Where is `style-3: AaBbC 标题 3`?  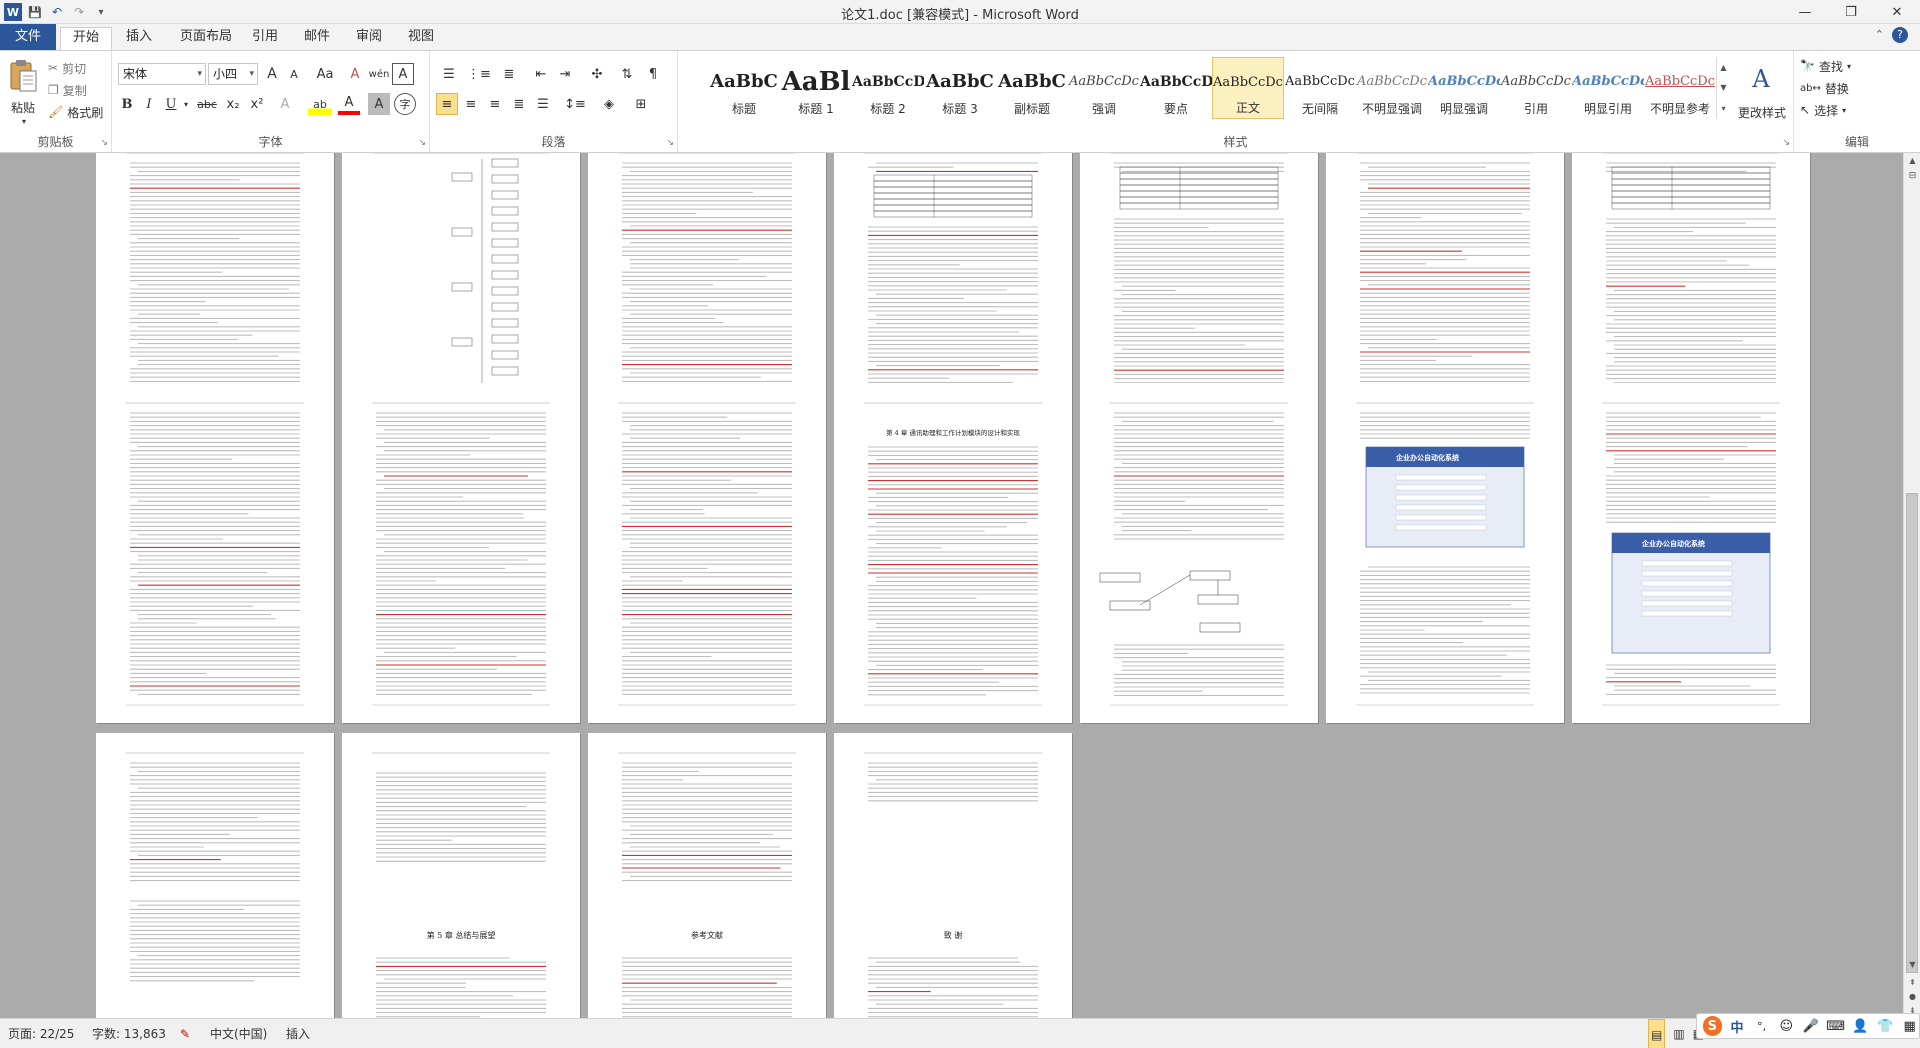
style-3: AaBbC 标题 3 is located at coordinates (960, 88).